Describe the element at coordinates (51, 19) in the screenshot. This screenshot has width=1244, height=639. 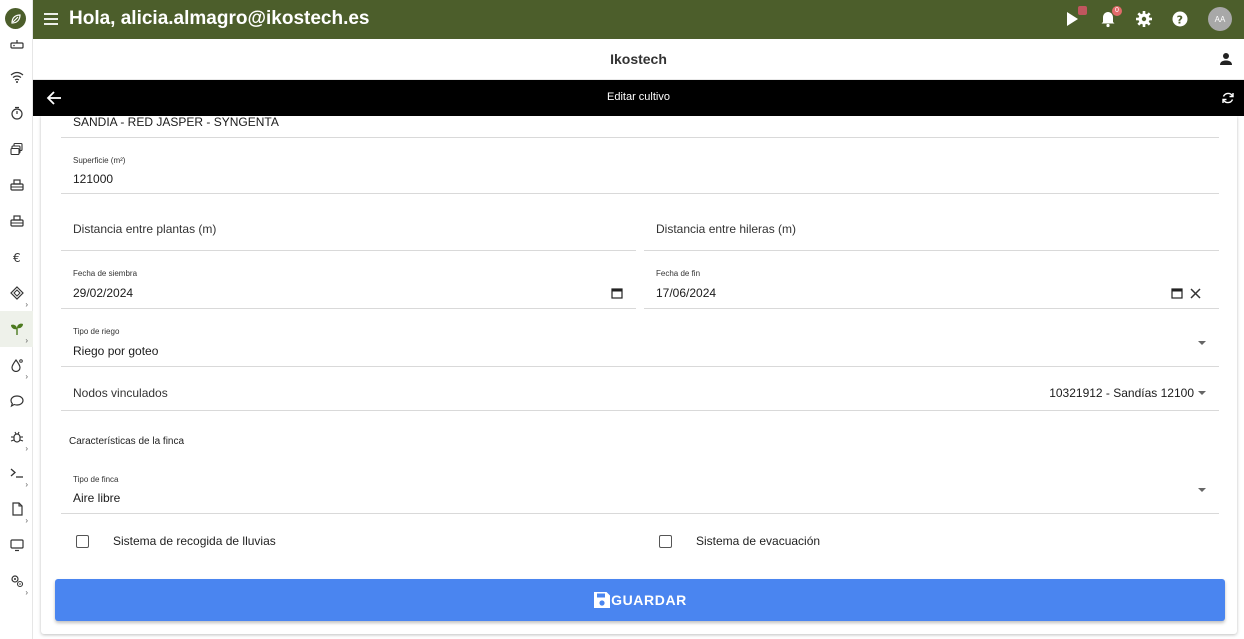
I see `menu-icon` at that location.